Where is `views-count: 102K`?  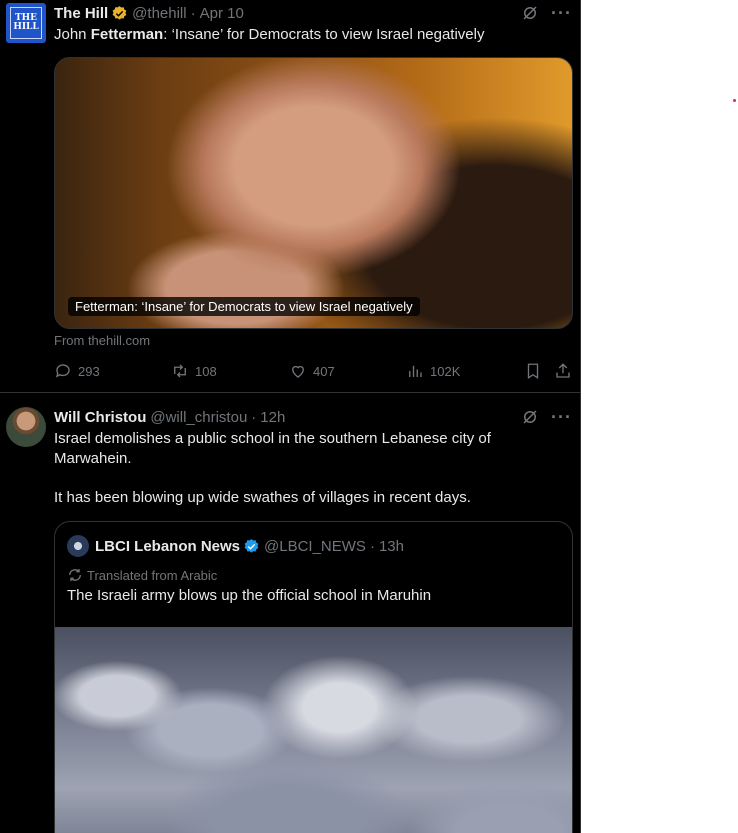 views-count: 102K is located at coordinates (445, 371).